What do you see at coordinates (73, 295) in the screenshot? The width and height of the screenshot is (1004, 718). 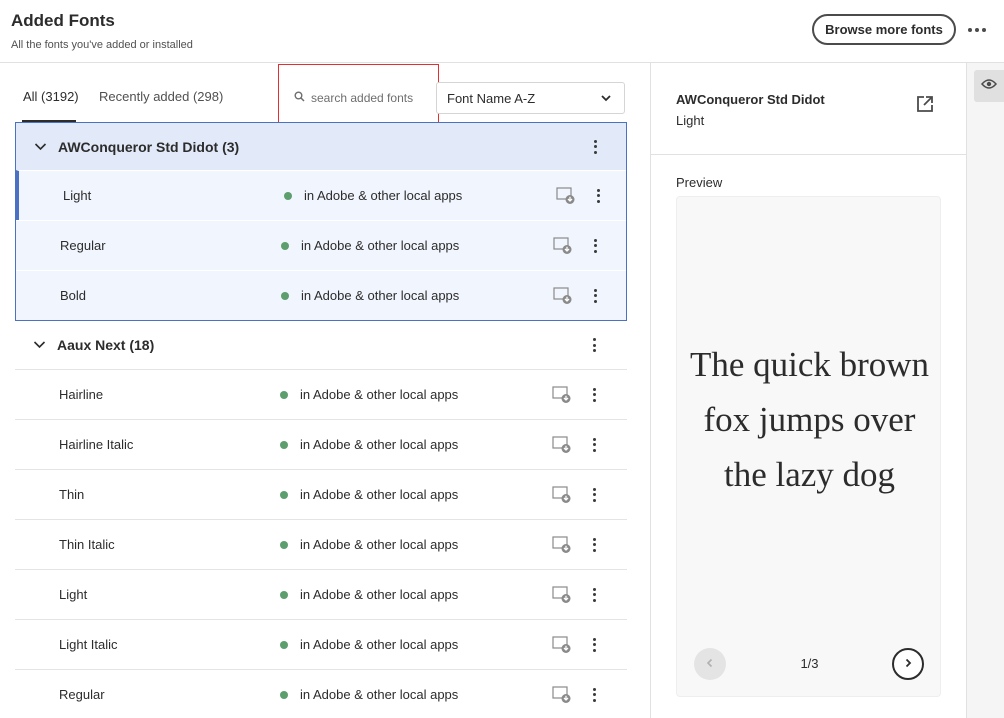 I see `font-style-name: Bold` at bounding box center [73, 295].